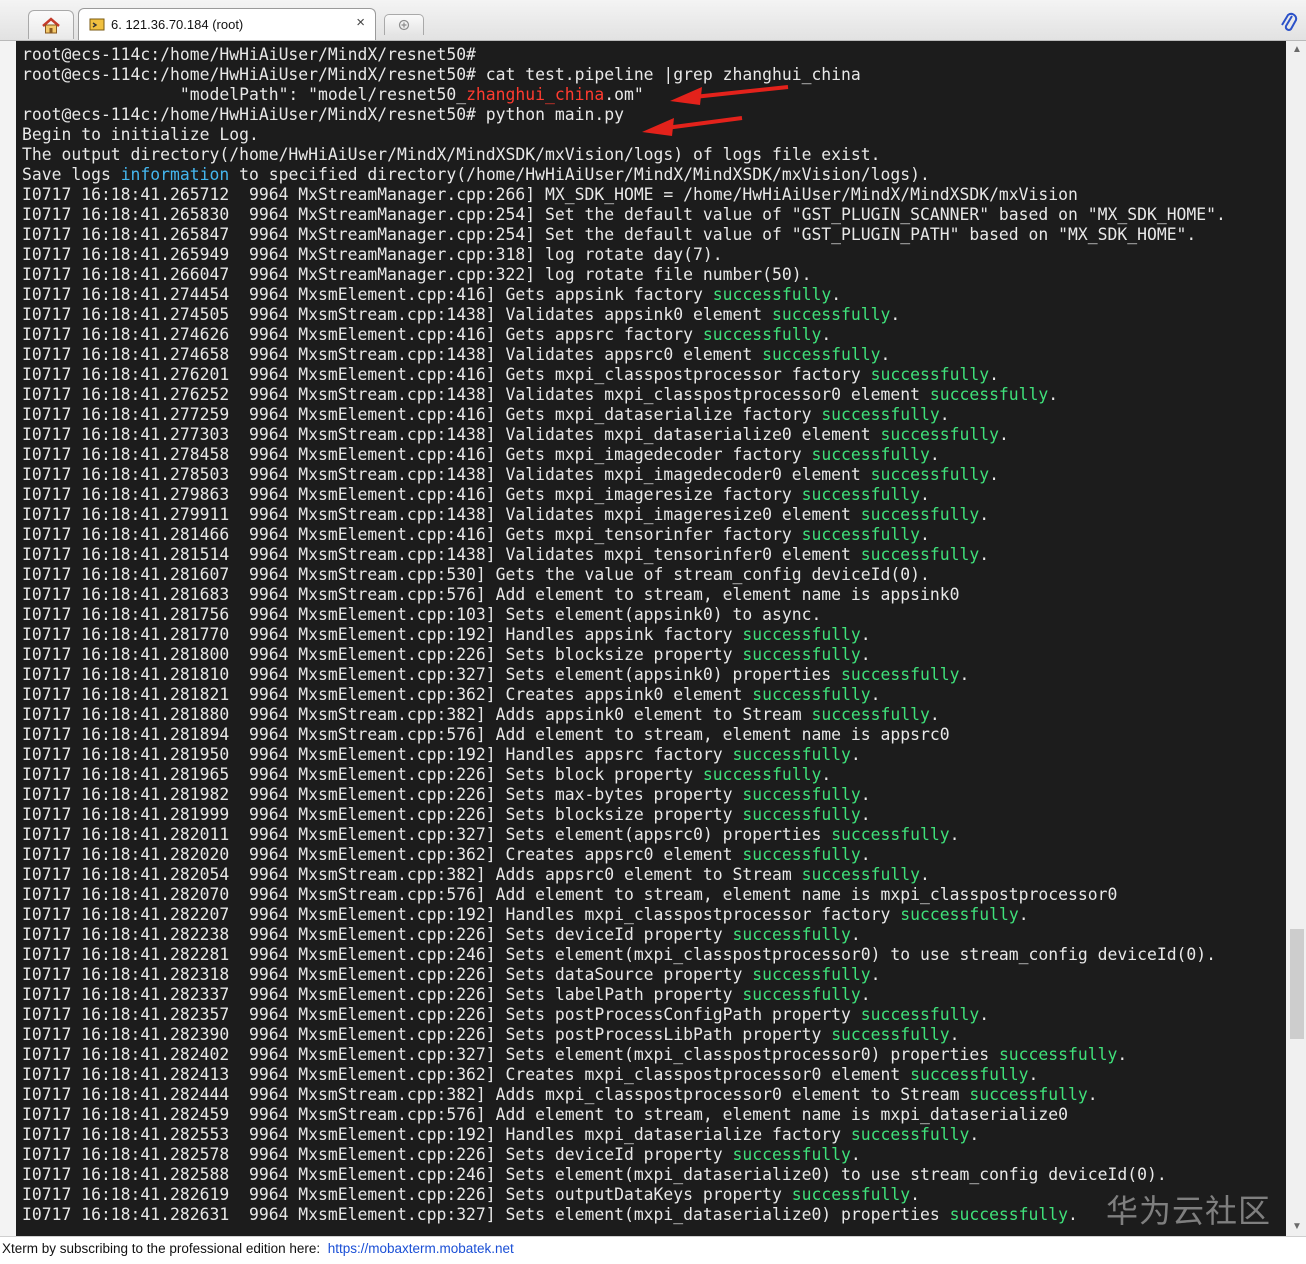  I want to click on close-icon: ×, so click(360, 22).